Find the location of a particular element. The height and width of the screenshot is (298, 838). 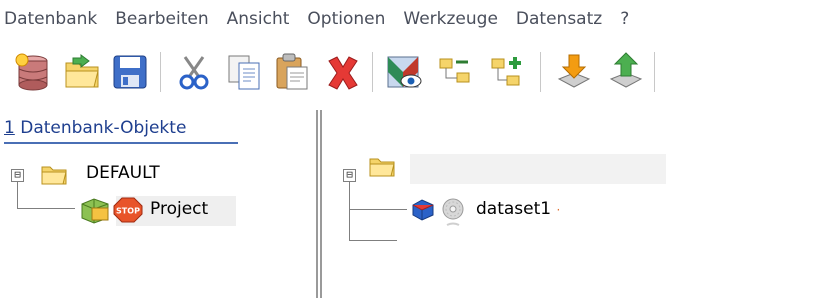

delete-icon is located at coordinates (343, 73).